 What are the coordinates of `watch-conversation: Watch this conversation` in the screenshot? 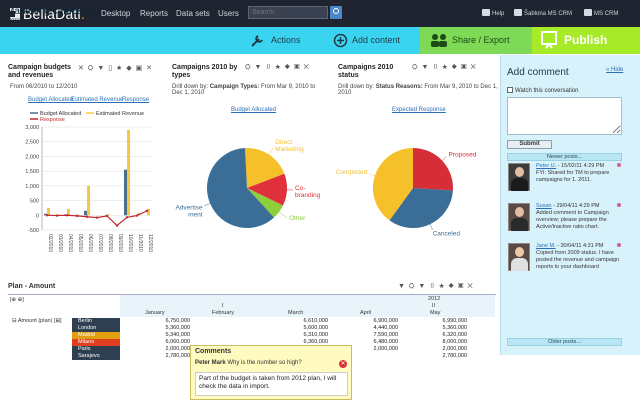 It's located at (542, 90).